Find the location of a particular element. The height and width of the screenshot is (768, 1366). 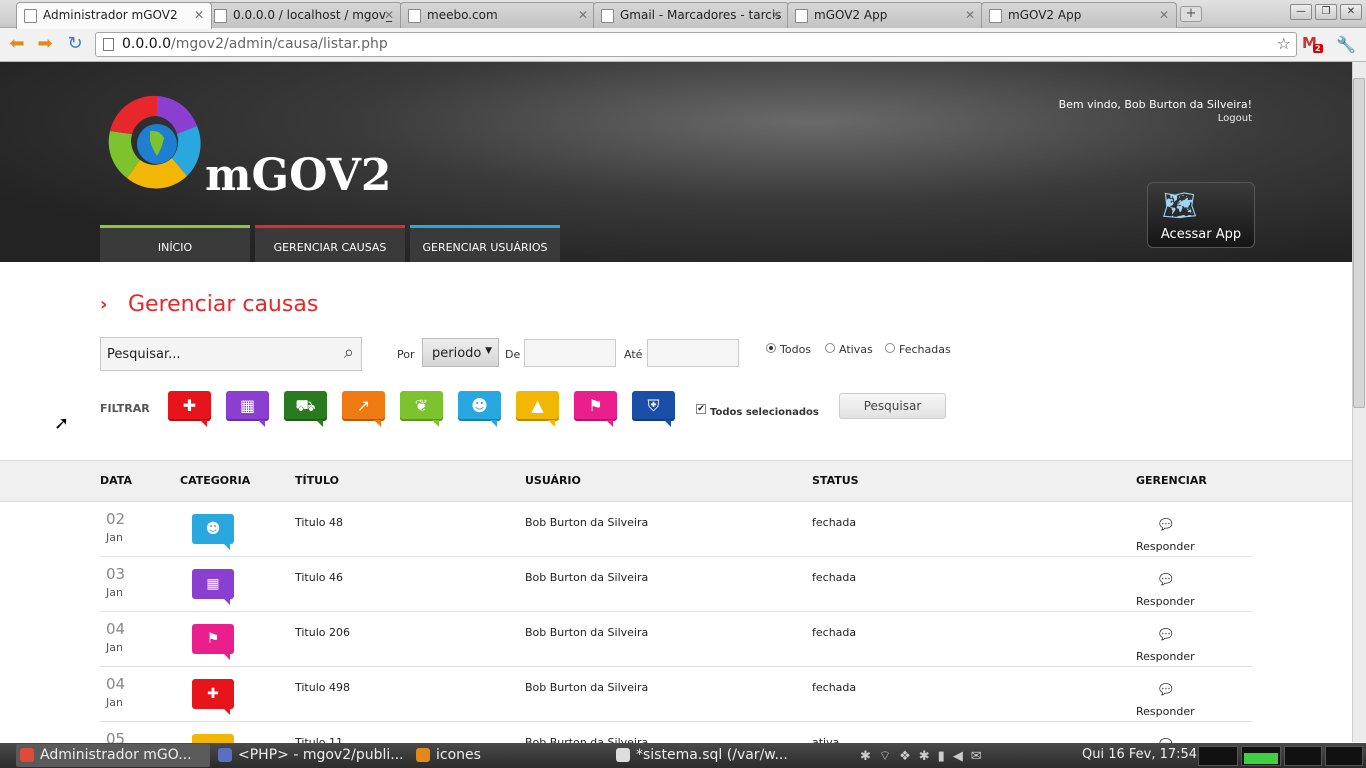

tab-title: Administrador mGOV2 is located at coordinates (110, 15).